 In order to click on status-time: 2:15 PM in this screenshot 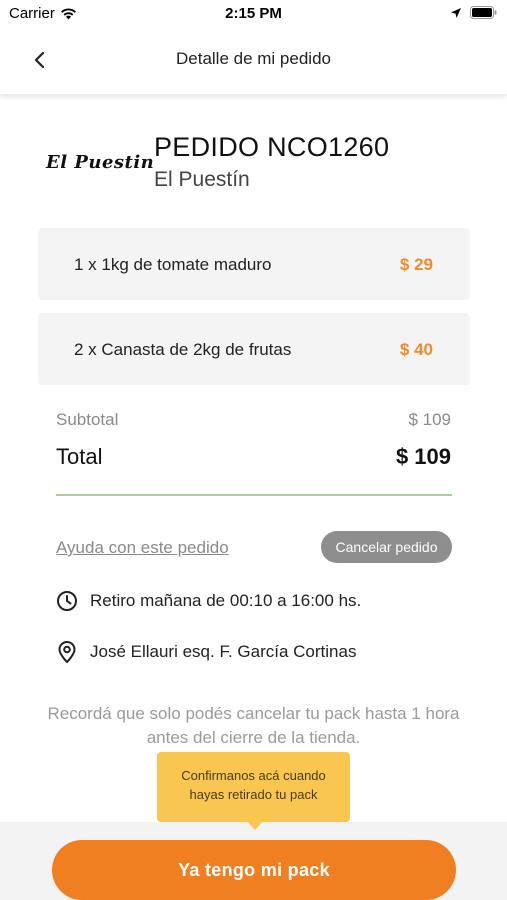, I will do `click(253, 13)`.